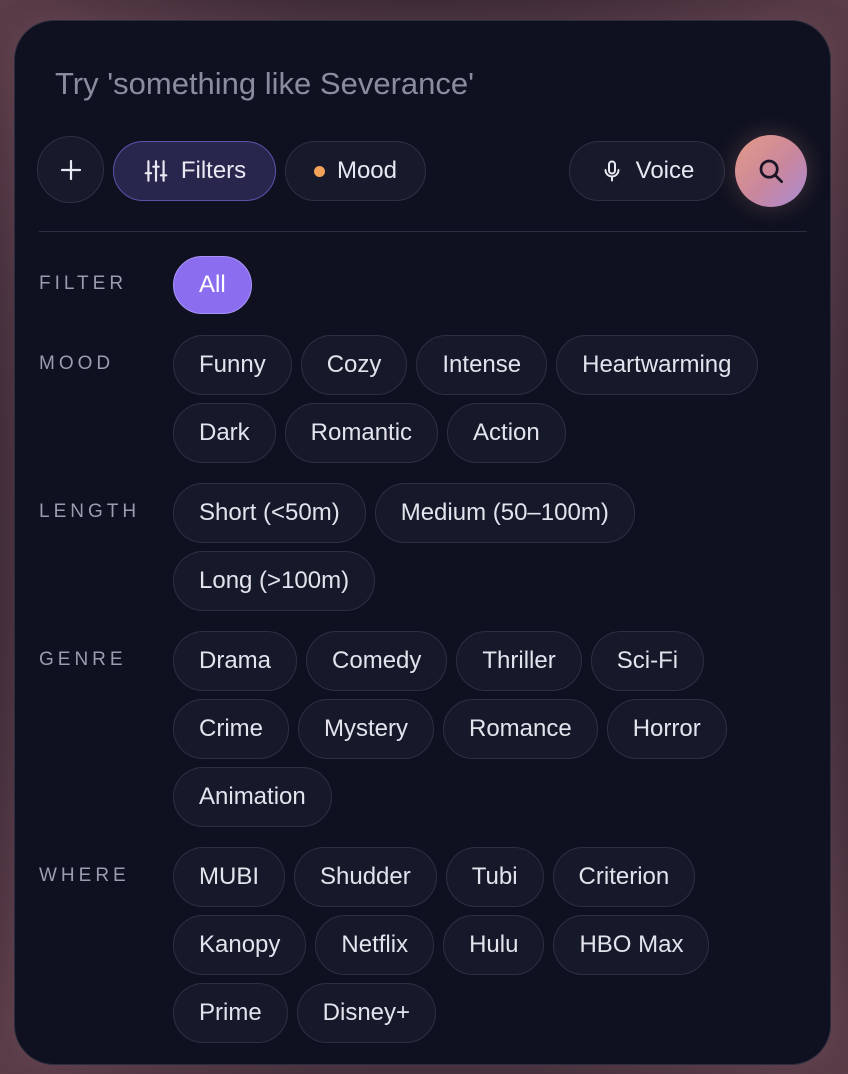 This screenshot has width=848, height=1074. What do you see at coordinates (212, 285) in the screenshot?
I see `filter-chip-all: All` at bounding box center [212, 285].